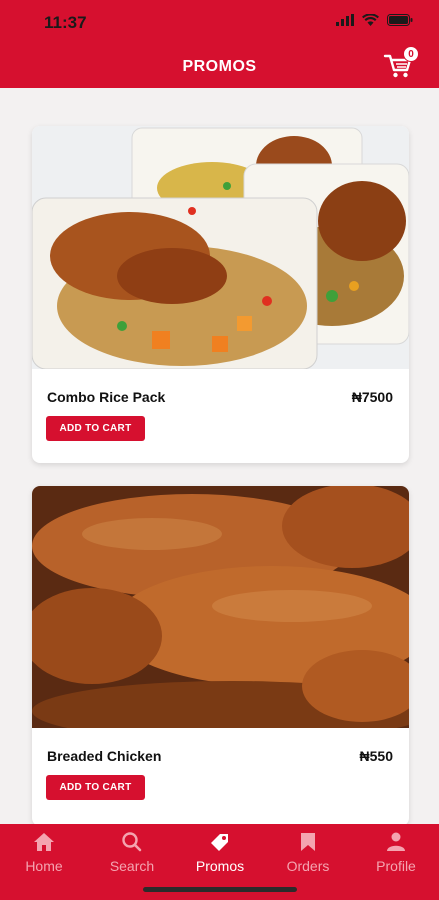 The width and height of the screenshot is (439, 900). I want to click on tab-home: Home, so click(44, 853).